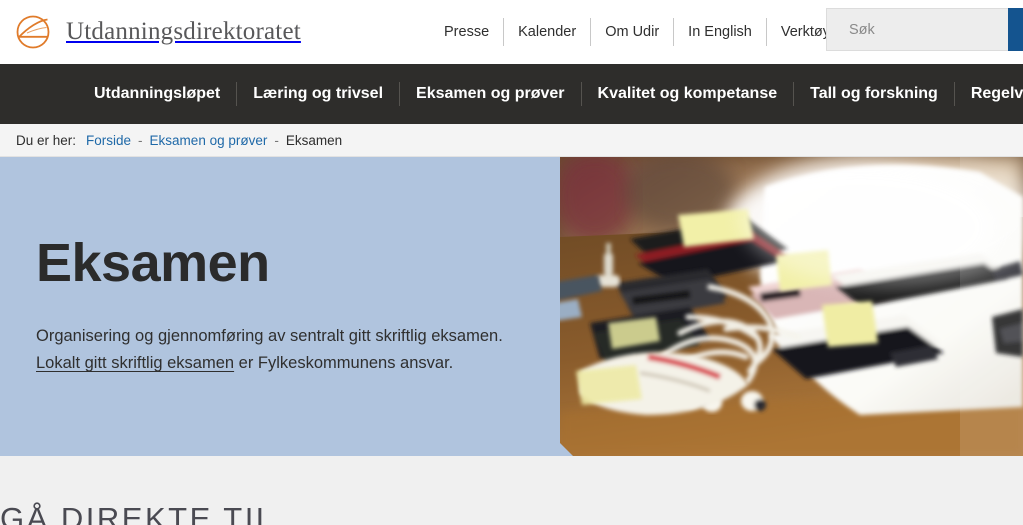 The width and height of the screenshot is (1023, 525). I want to click on hero-description-line2-rest: er Fylkeskommunens ansvar., so click(344, 363).